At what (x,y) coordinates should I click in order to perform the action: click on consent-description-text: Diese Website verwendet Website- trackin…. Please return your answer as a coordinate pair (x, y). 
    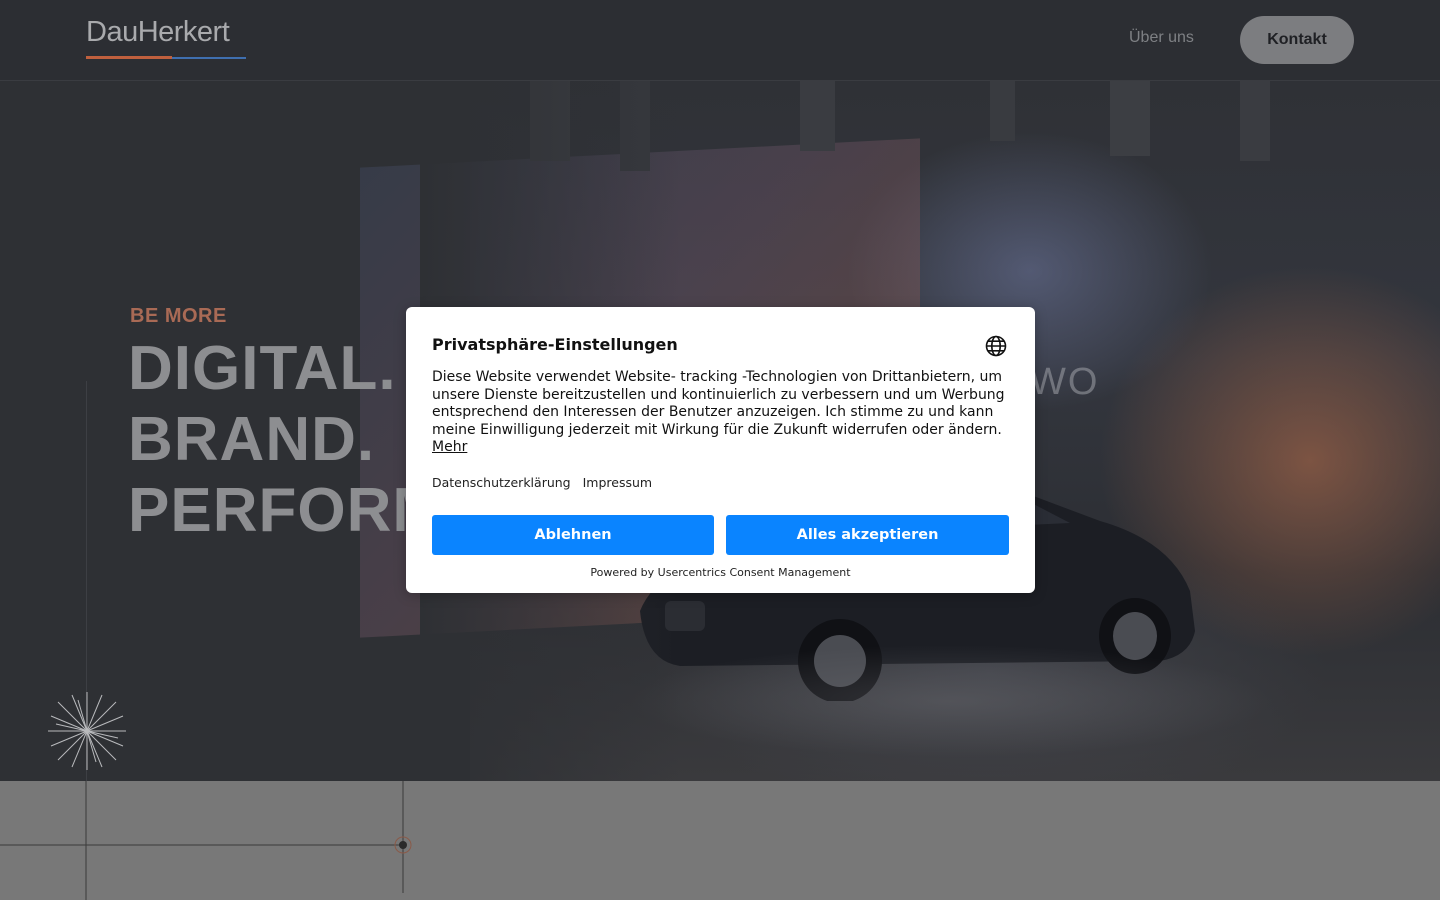
    Looking at the image, I should click on (718, 403).